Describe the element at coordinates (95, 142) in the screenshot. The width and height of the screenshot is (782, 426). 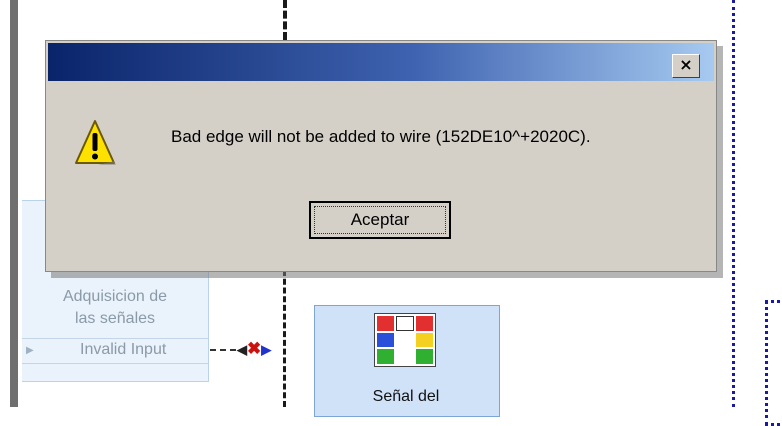
I see `warning-icon` at that location.